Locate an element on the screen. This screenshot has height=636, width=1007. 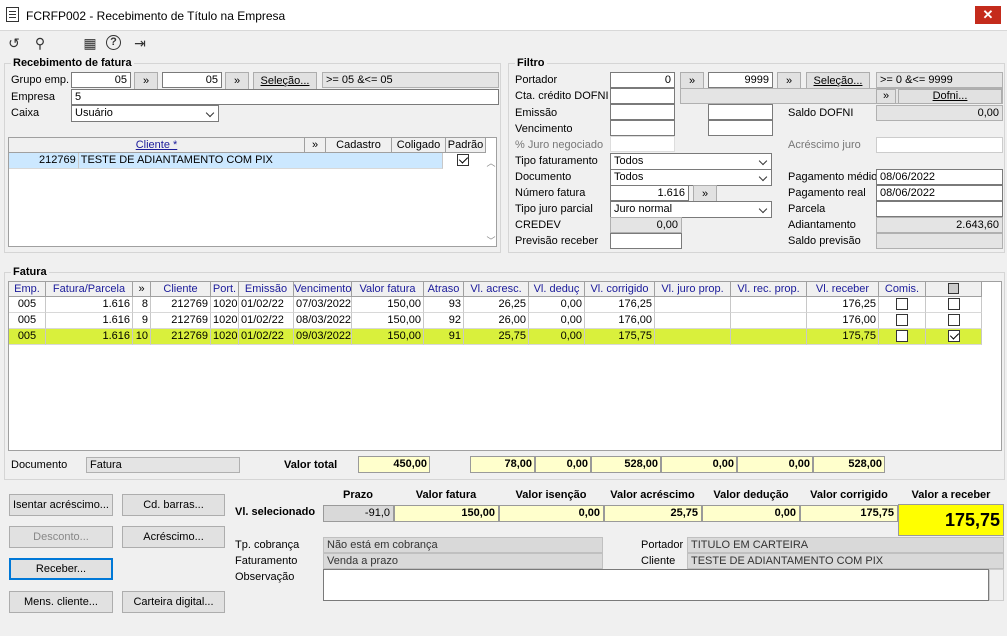
vl-corrigido-cell: 176,00 is located at coordinates (620, 321).